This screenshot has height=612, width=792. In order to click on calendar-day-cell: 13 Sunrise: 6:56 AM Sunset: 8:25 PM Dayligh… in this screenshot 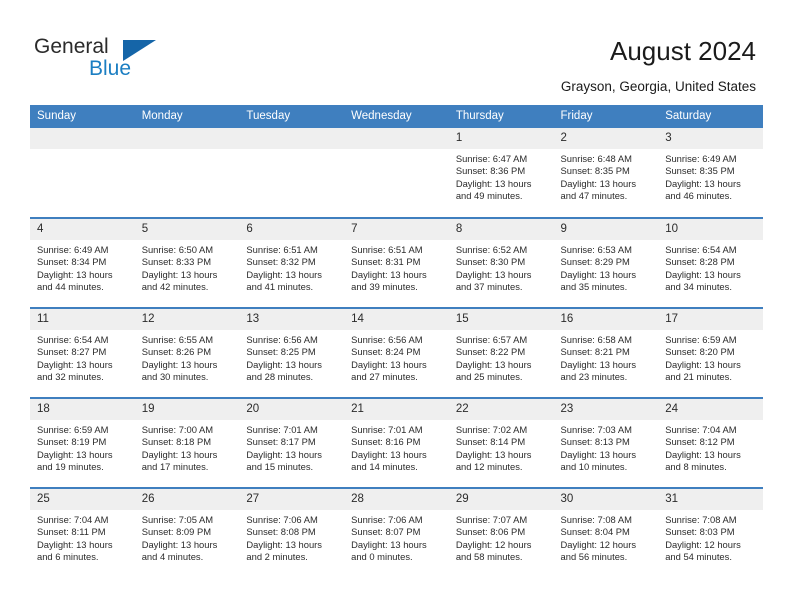, I will do `click(292, 352)`.